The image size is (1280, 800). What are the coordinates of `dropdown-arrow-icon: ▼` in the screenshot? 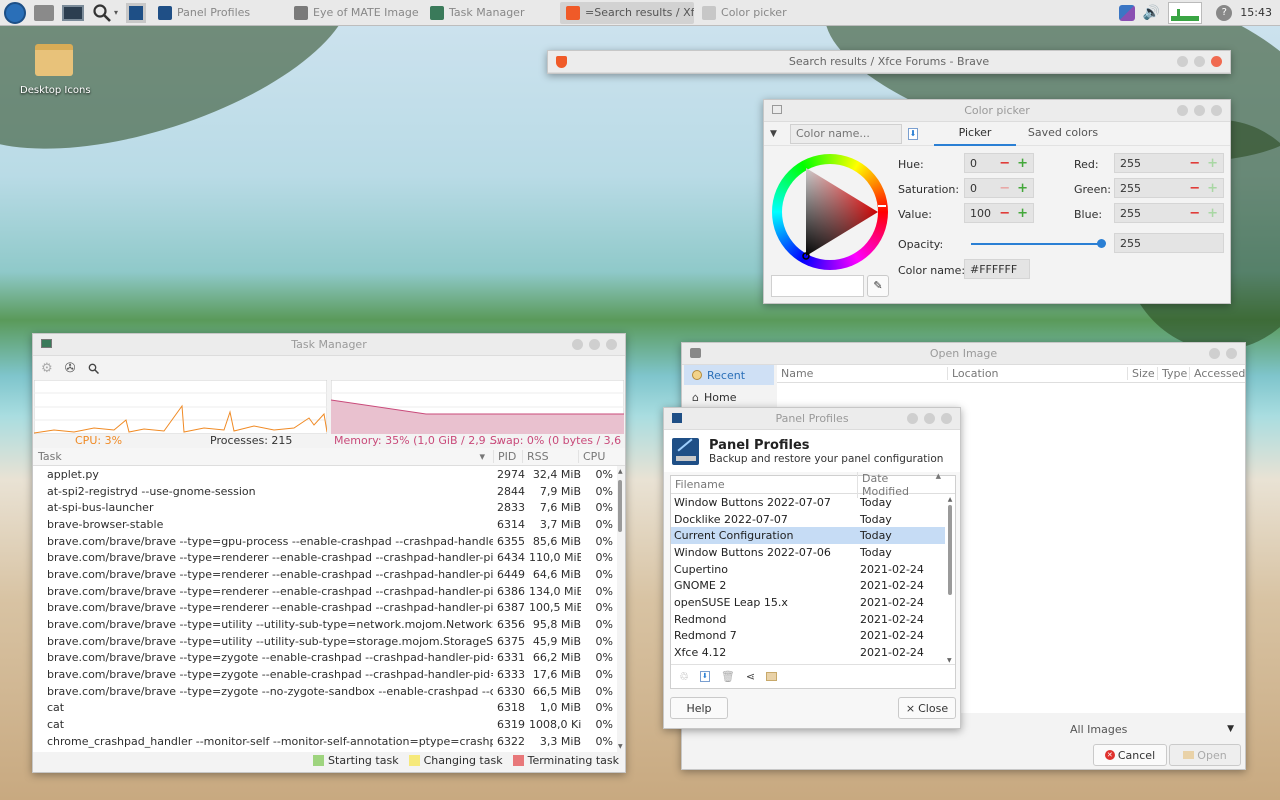 It's located at (777, 134).